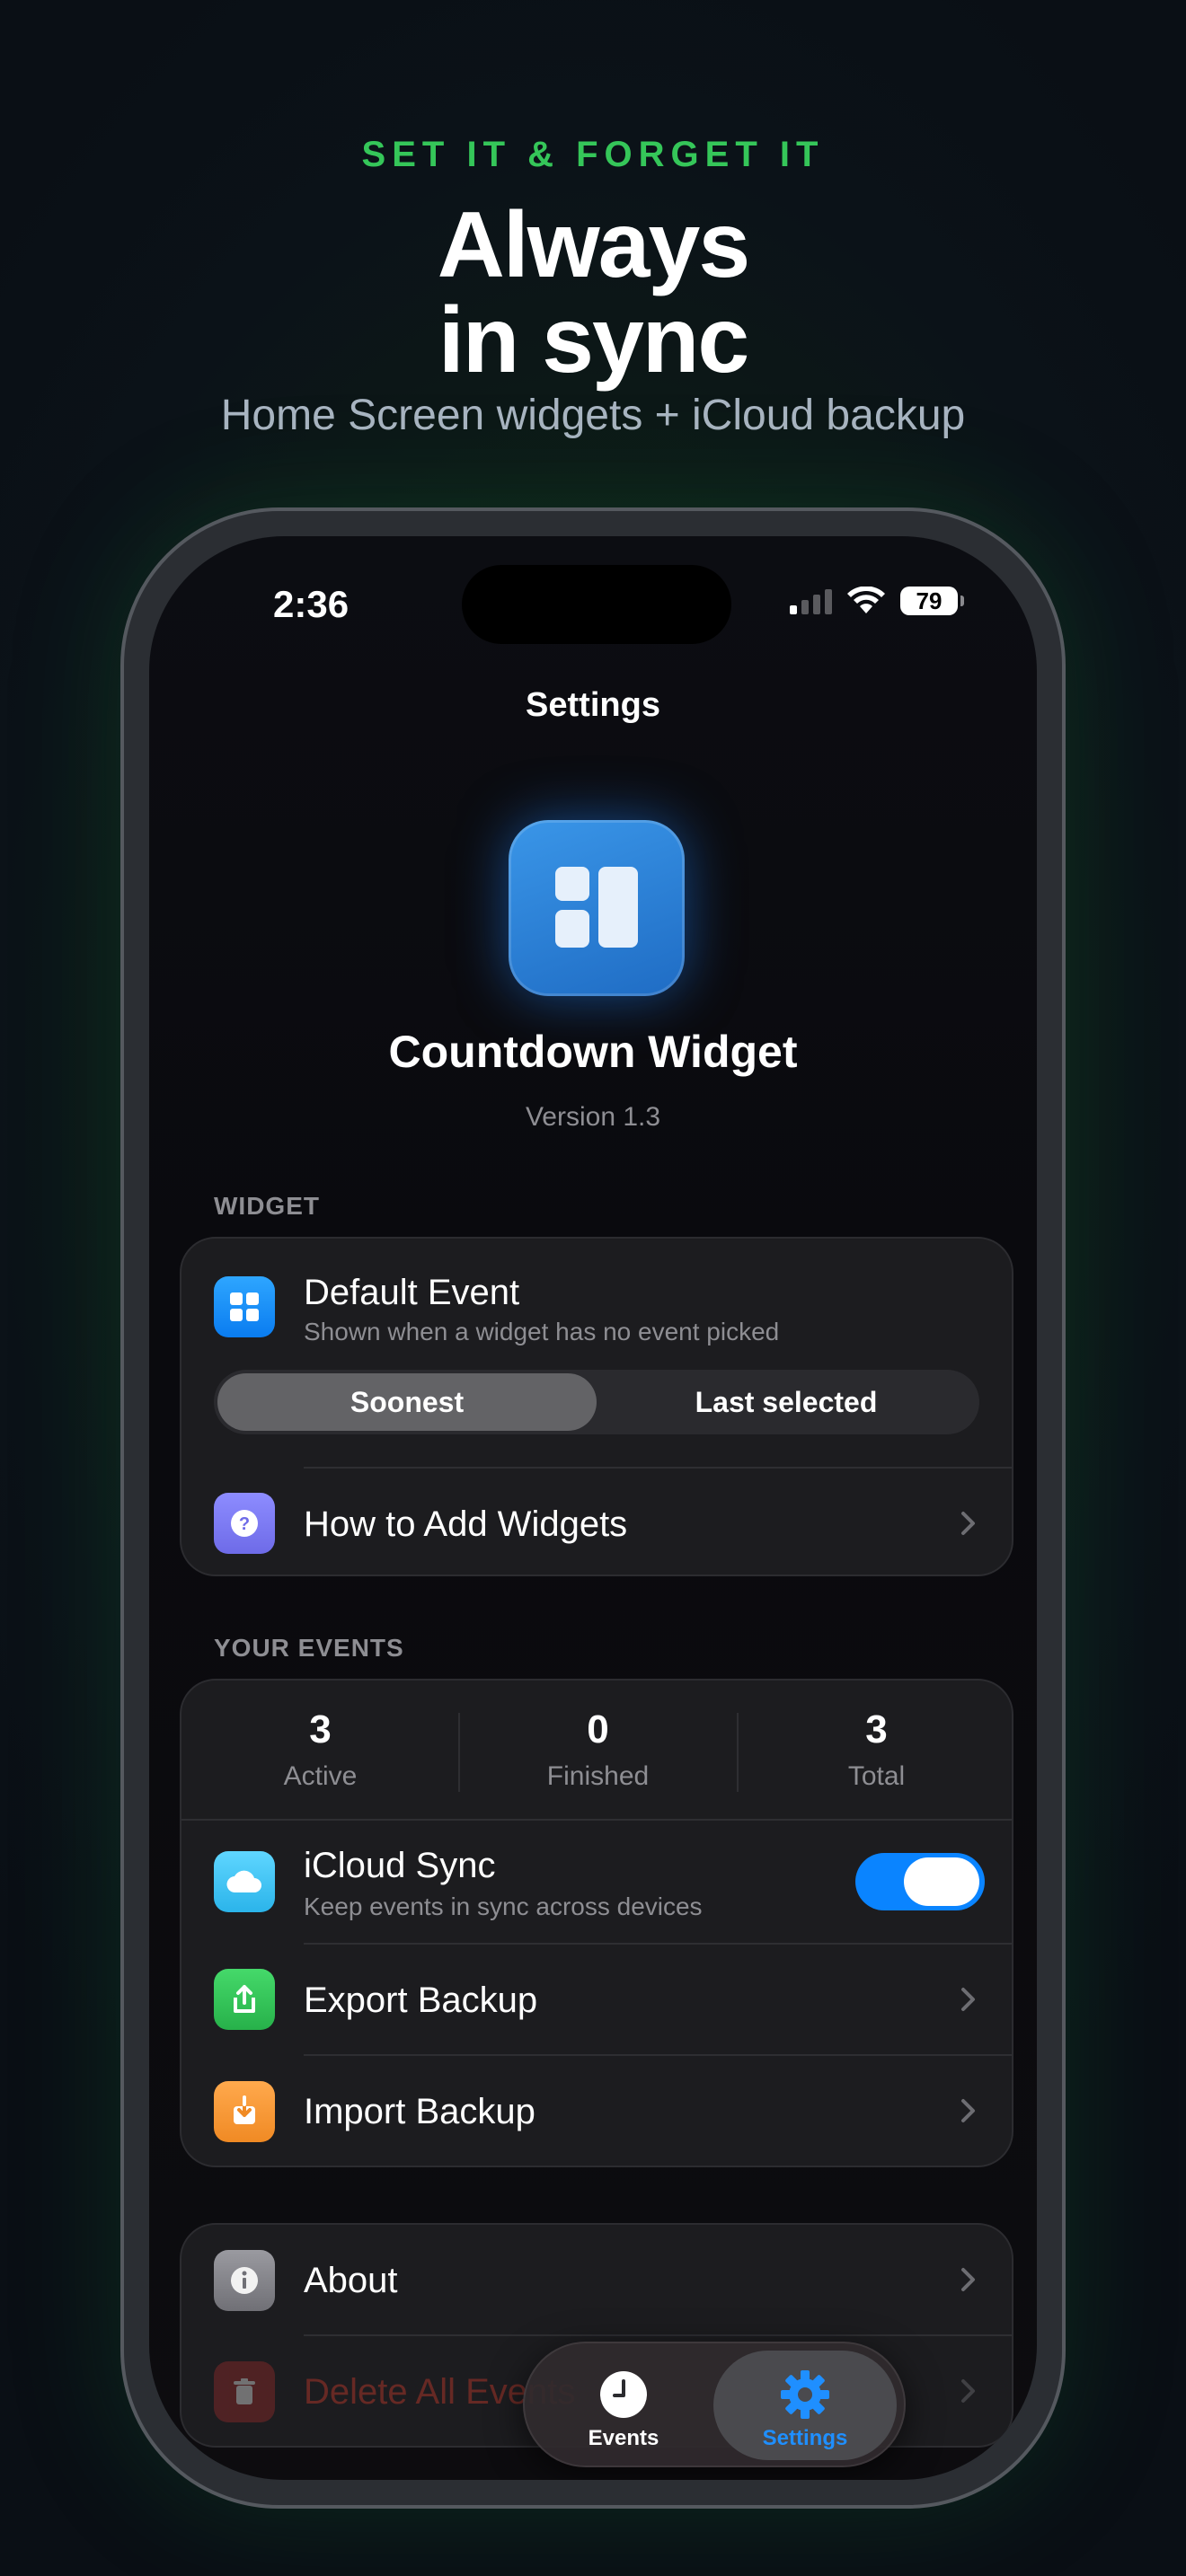 The height and width of the screenshot is (2576, 1186). What do you see at coordinates (419, 2111) in the screenshot?
I see `import-backup-label: Import Backup` at bounding box center [419, 2111].